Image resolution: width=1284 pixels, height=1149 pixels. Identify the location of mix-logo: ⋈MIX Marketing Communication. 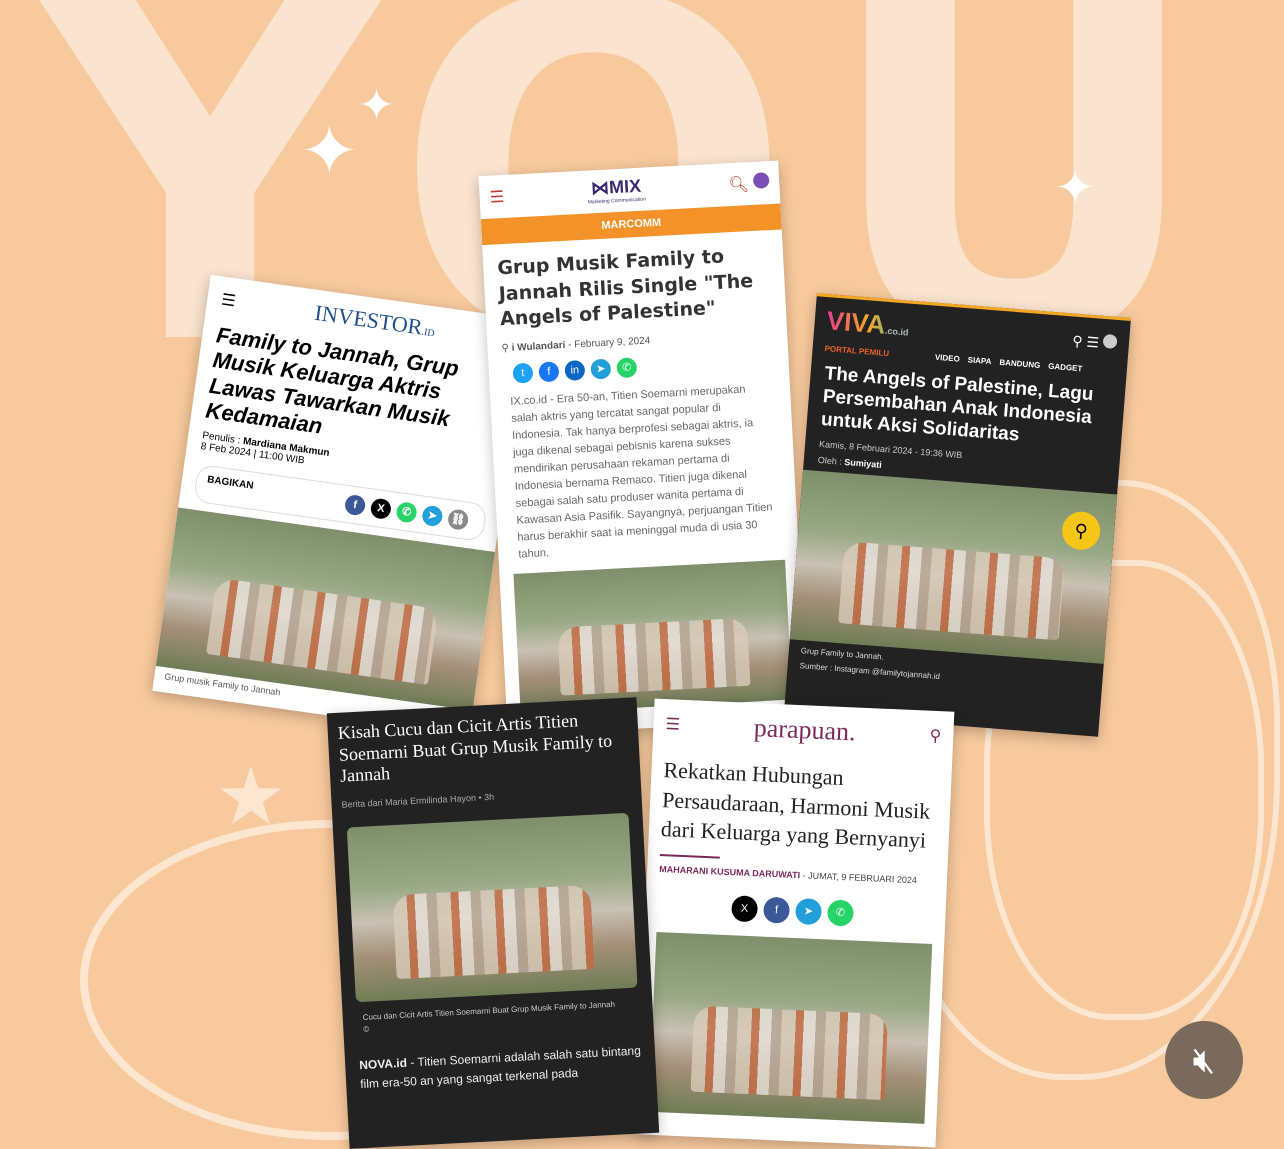
(616, 190).